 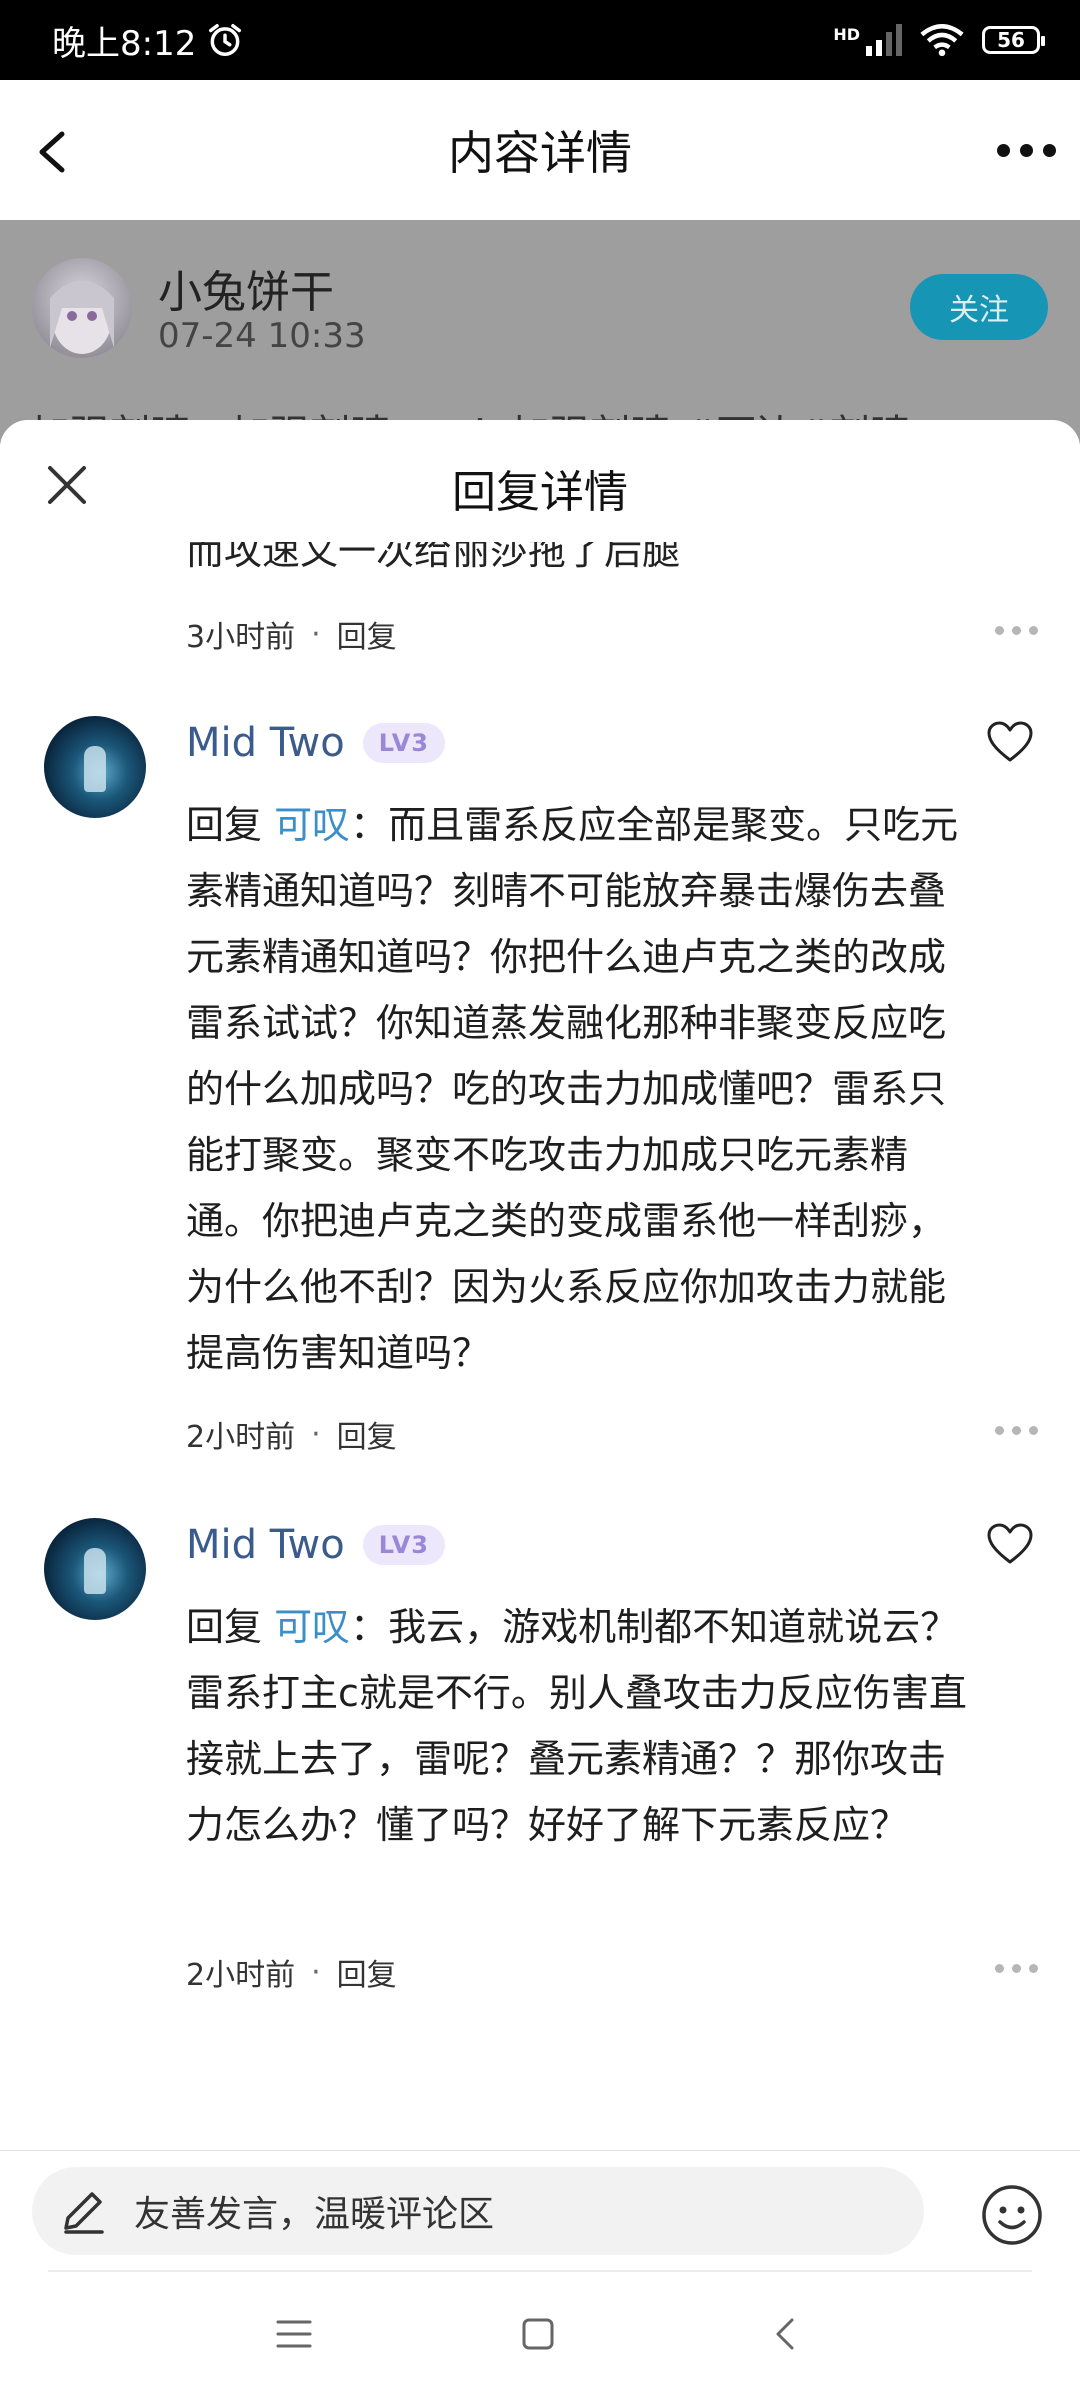 I want to click on status-bar: 晚上8:12 HD 56, so click(x=540, y=40).